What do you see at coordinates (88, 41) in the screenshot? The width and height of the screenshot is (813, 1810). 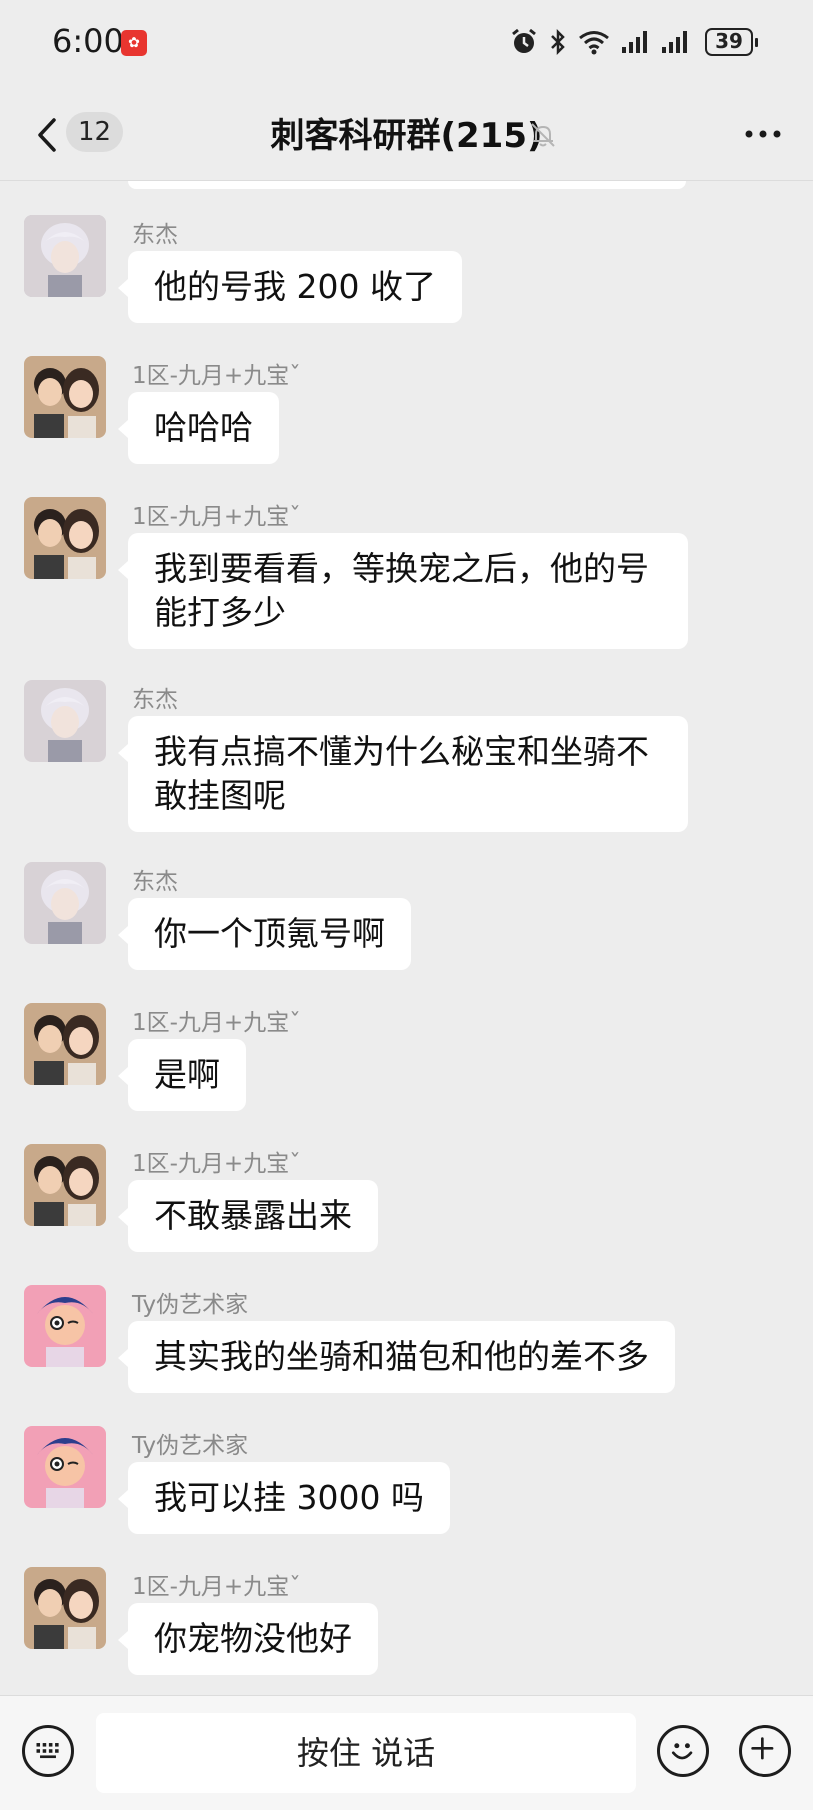 I see `status-time: 6:00` at bounding box center [88, 41].